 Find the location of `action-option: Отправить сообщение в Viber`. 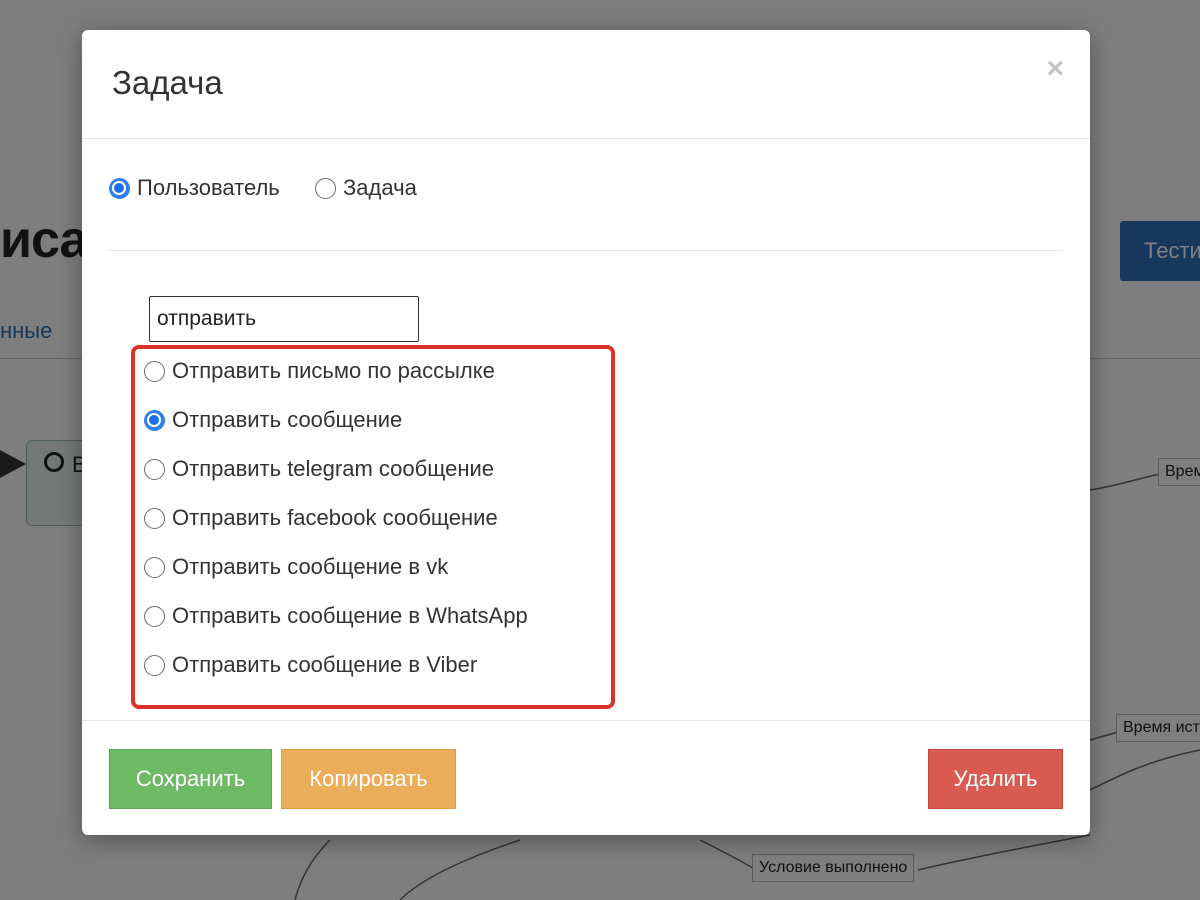

action-option: Отправить сообщение в Viber is located at coordinates (310, 665).